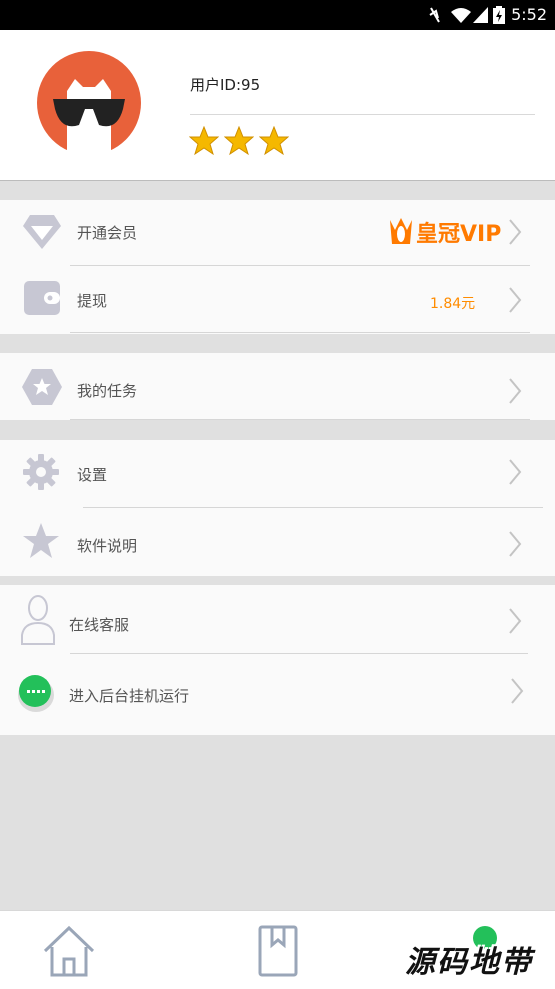 The width and height of the screenshot is (555, 989). Describe the element at coordinates (469, 962) in the screenshot. I see `watermark: 源码地带` at that location.